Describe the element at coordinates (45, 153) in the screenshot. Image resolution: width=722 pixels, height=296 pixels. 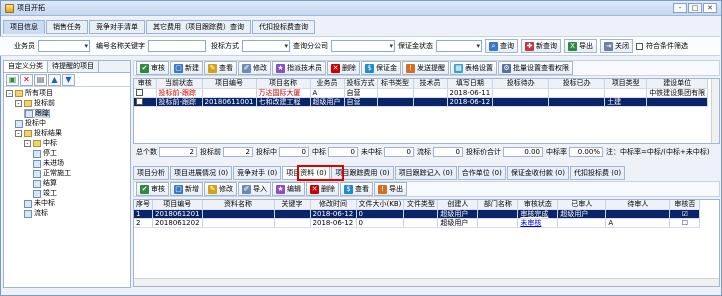
I see `tree-node: 停工` at that location.